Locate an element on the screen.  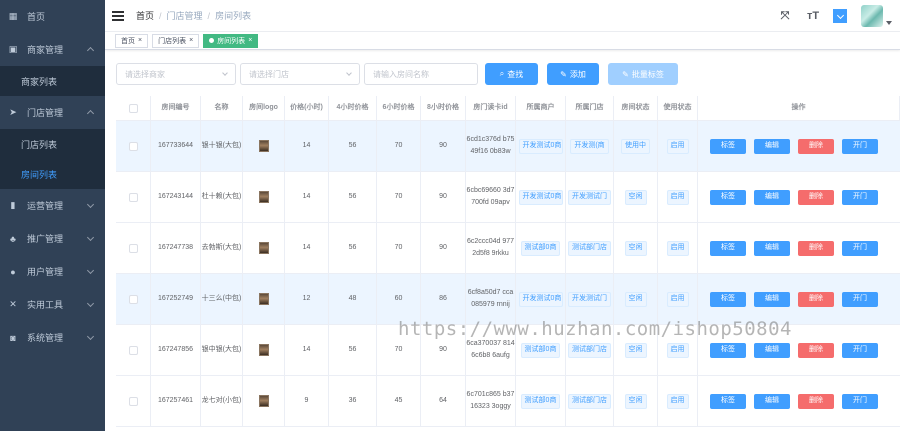
merchant-select: 请选择商家 is located at coordinates (176, 74).